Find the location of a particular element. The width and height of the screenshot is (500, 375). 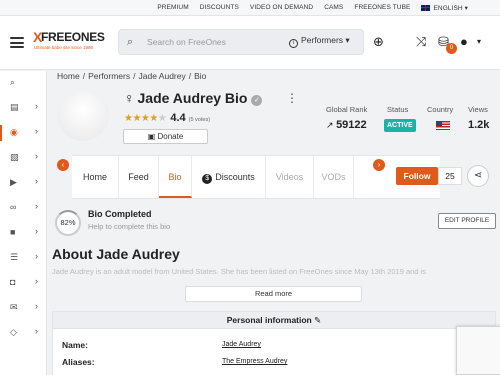

uk-flag-icon is located at coordinates (426, 7).